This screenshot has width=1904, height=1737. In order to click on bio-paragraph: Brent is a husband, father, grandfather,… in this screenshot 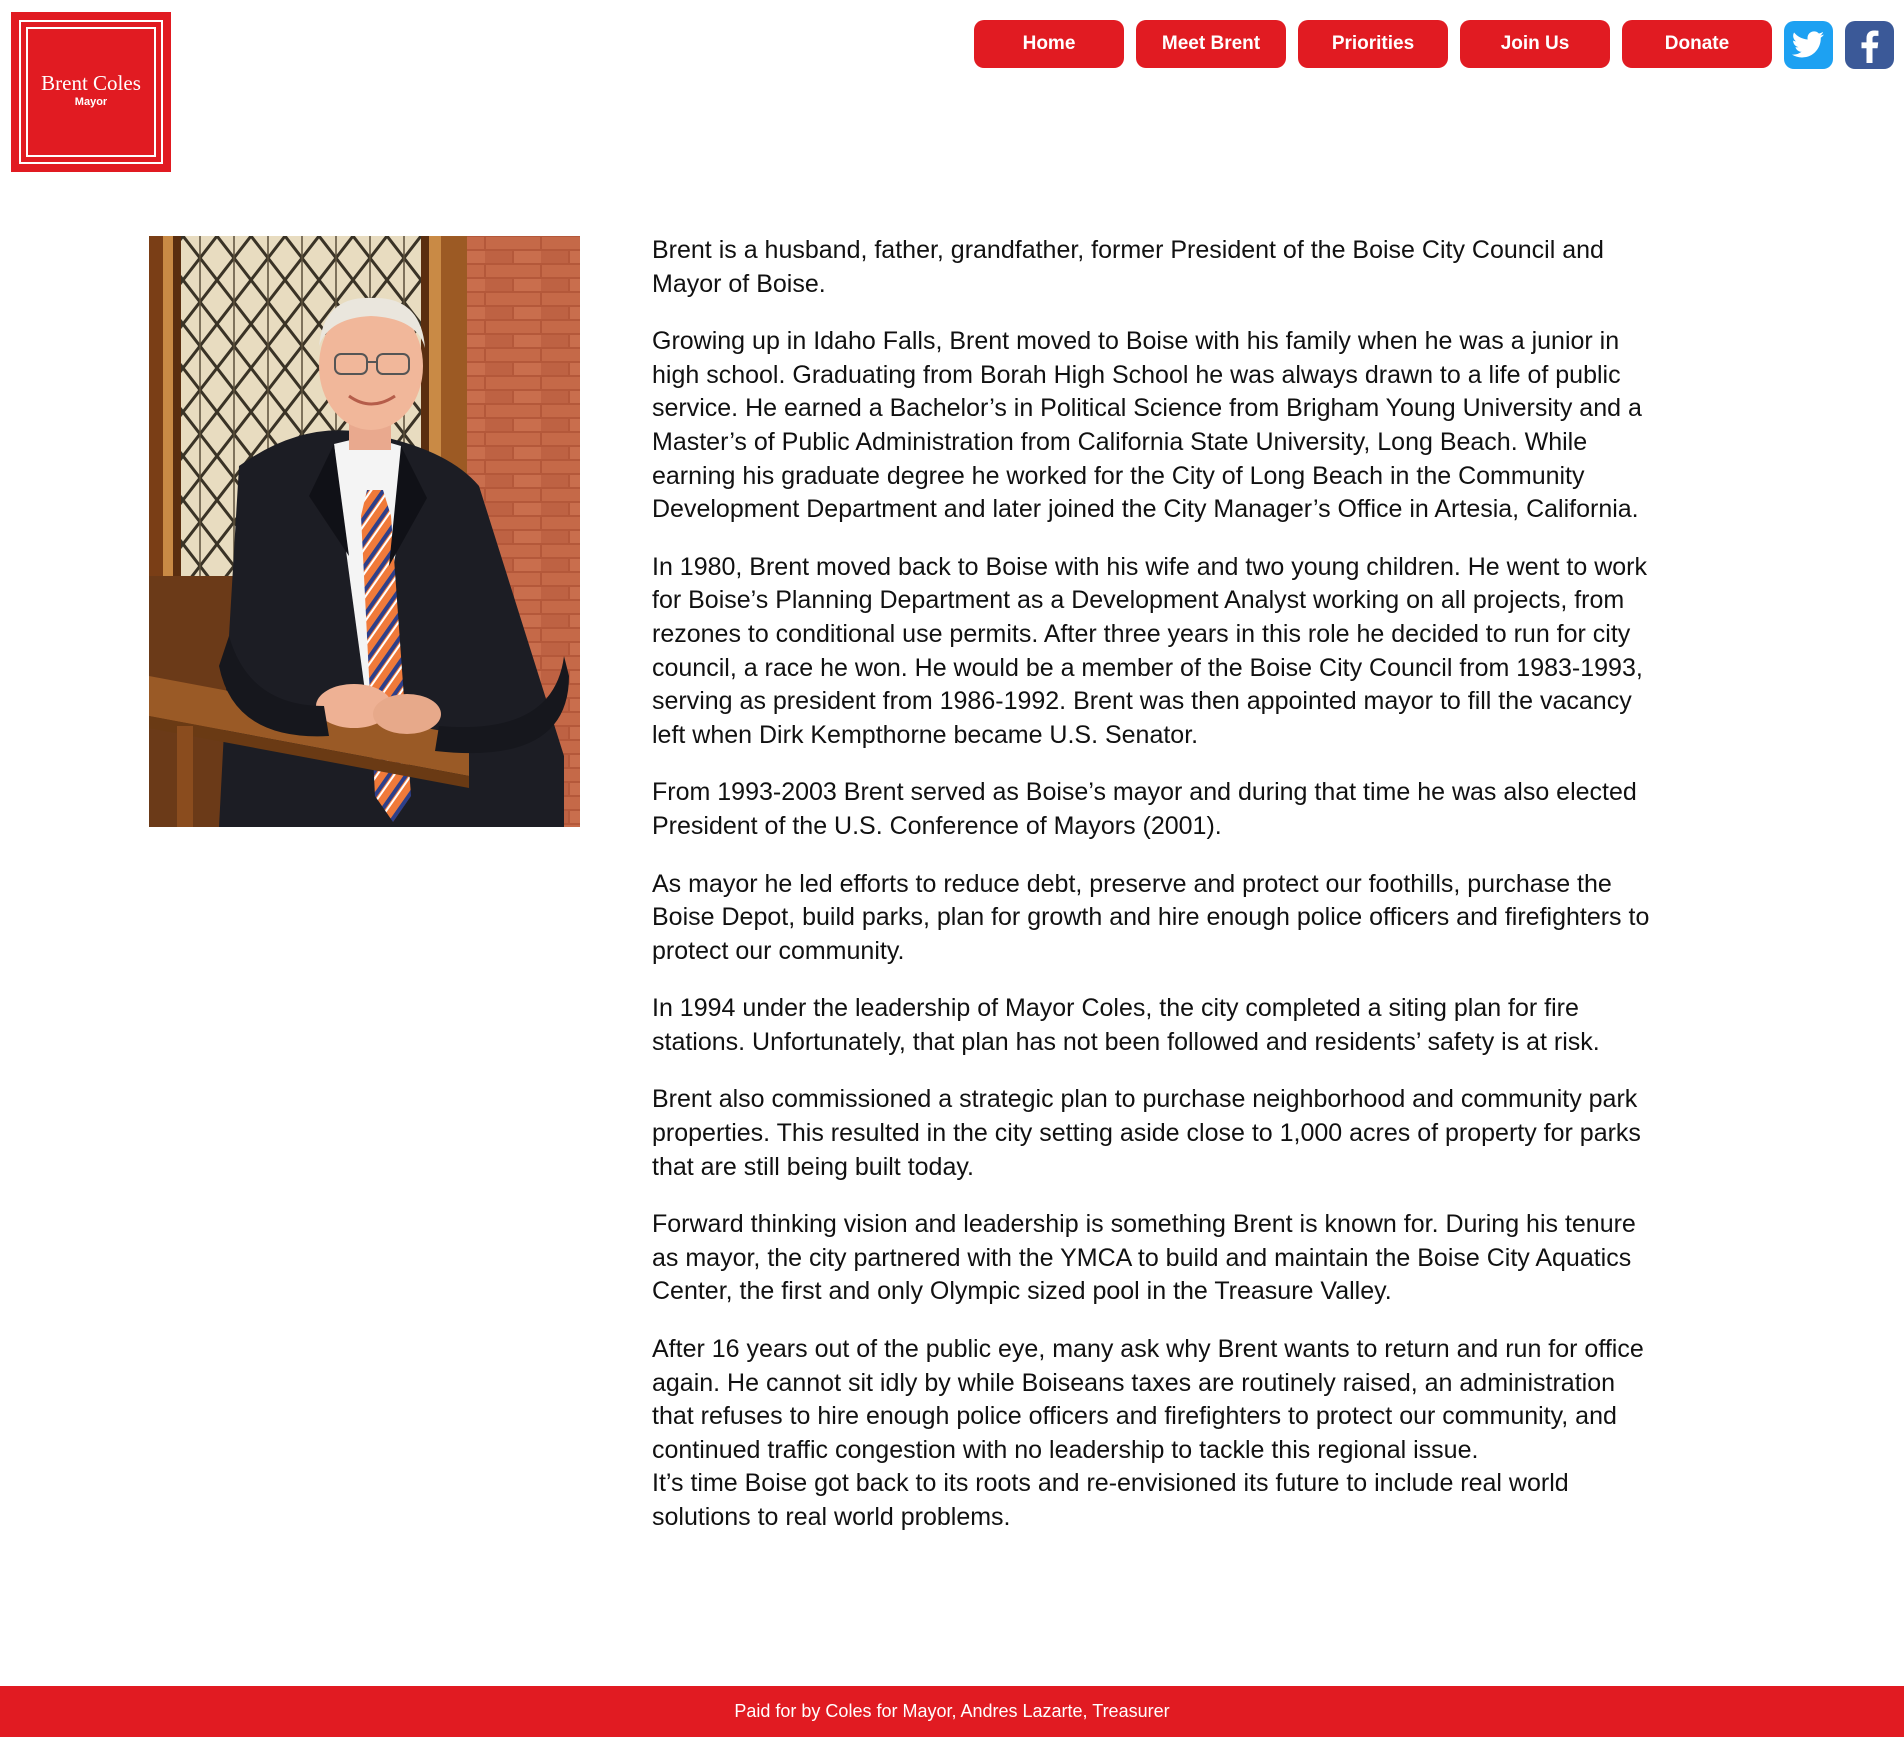, I will do `click(1128, 267)`.